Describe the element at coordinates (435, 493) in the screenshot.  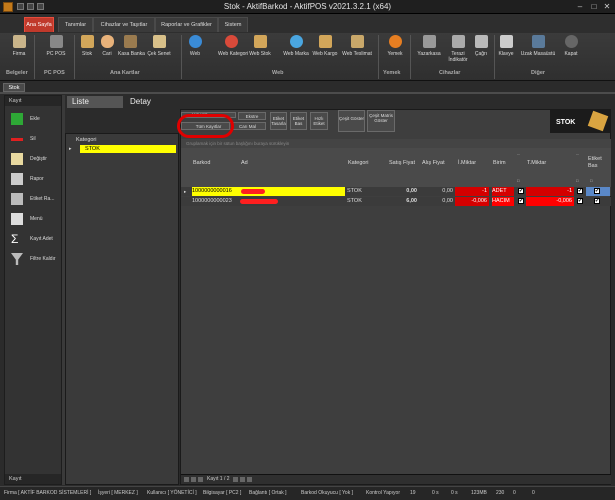
I see `status-time: 0 s` at that location.